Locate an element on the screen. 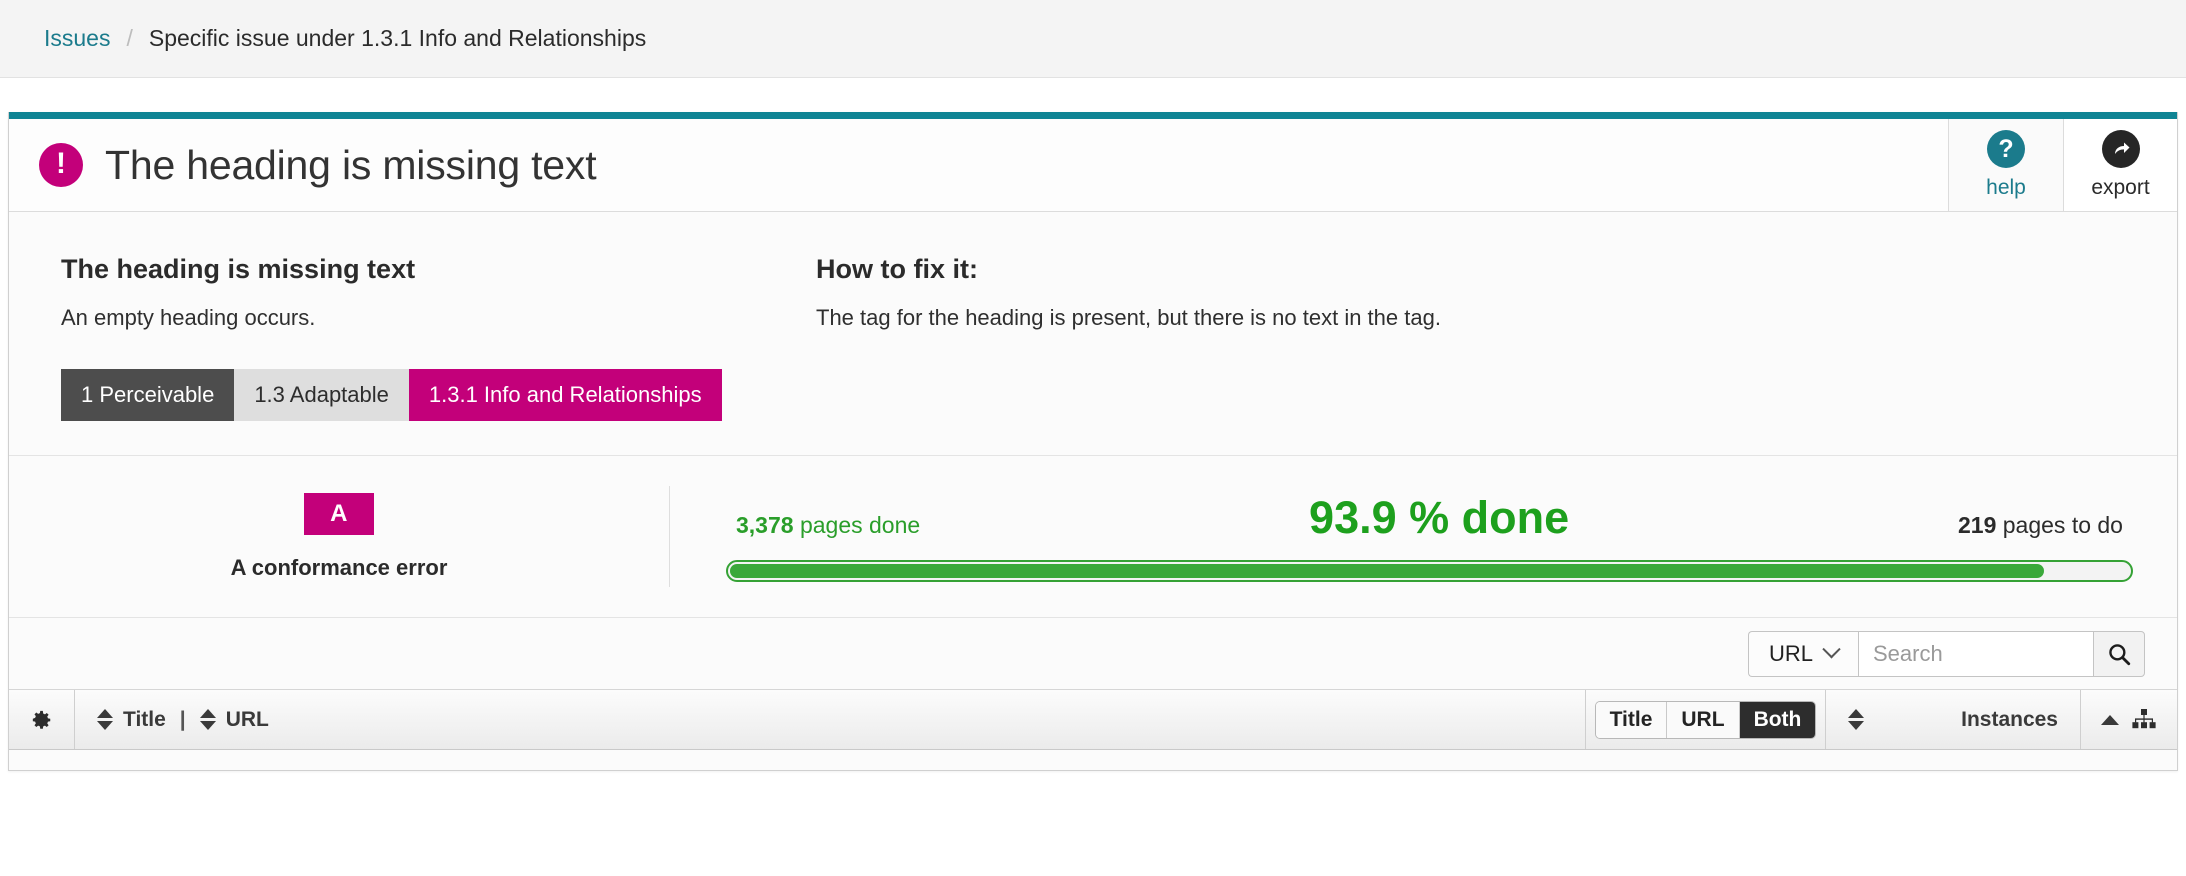 Image resolution: width=2186 pixels, height=876 pixels. wcag-chip-criterion: 1.3.1 Info and Relationships is located at coordinates (565, 395).